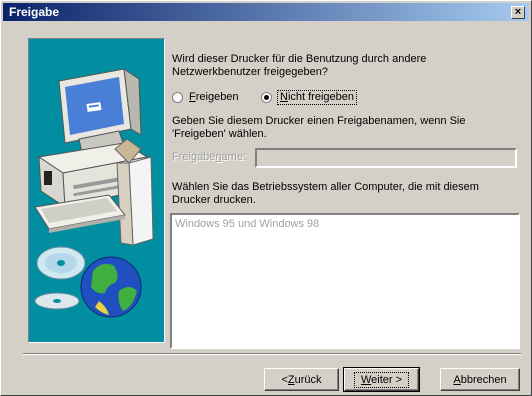 This screenshot has width=532, height=396. I want to click on wizard-illustration-svg, so click(94, 192).